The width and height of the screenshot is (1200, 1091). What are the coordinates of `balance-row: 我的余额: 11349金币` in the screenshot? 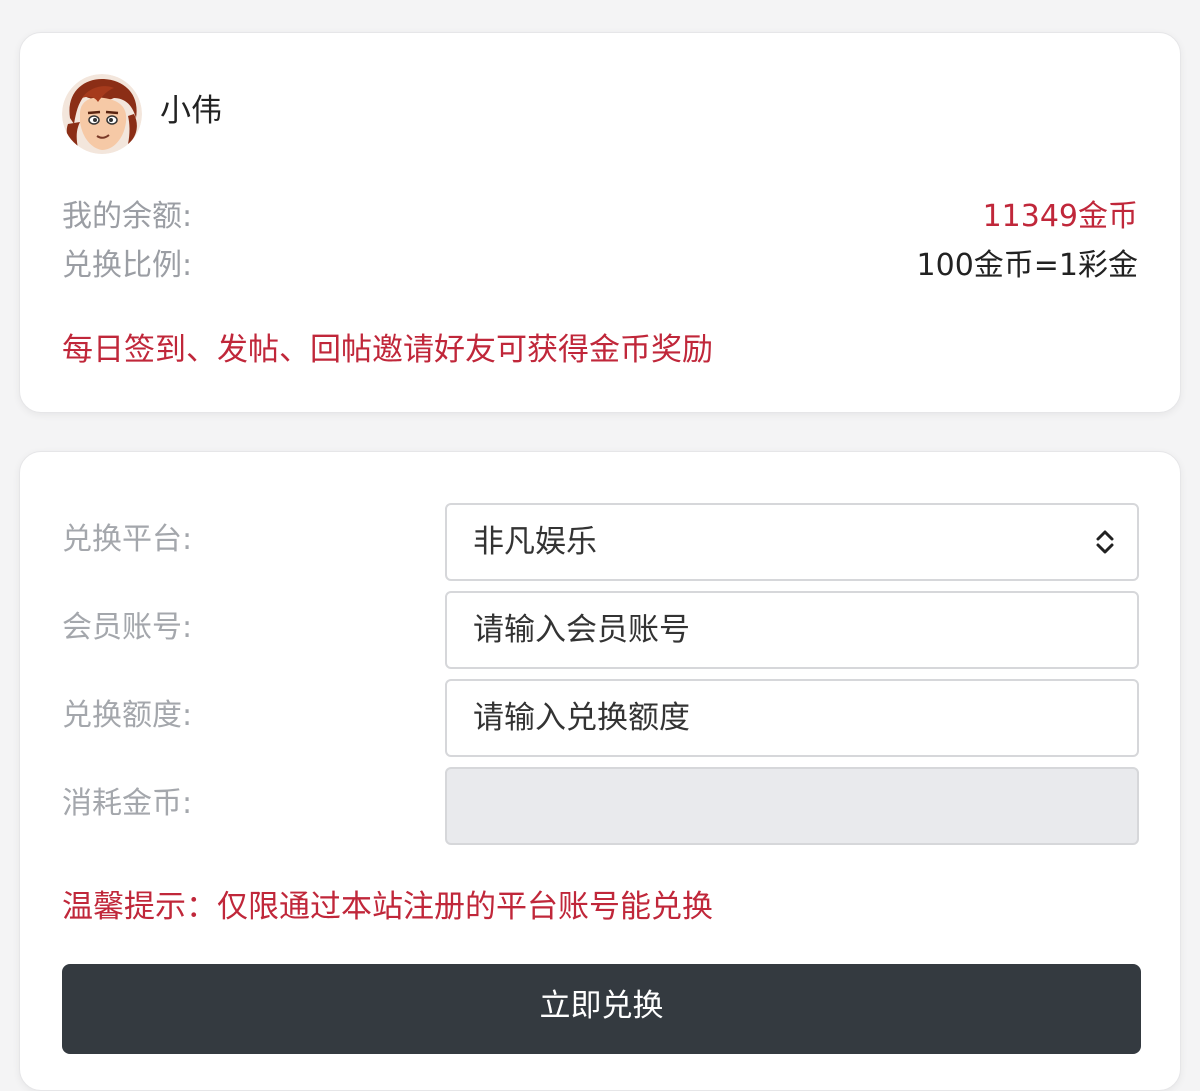 It's located at (600, 217).